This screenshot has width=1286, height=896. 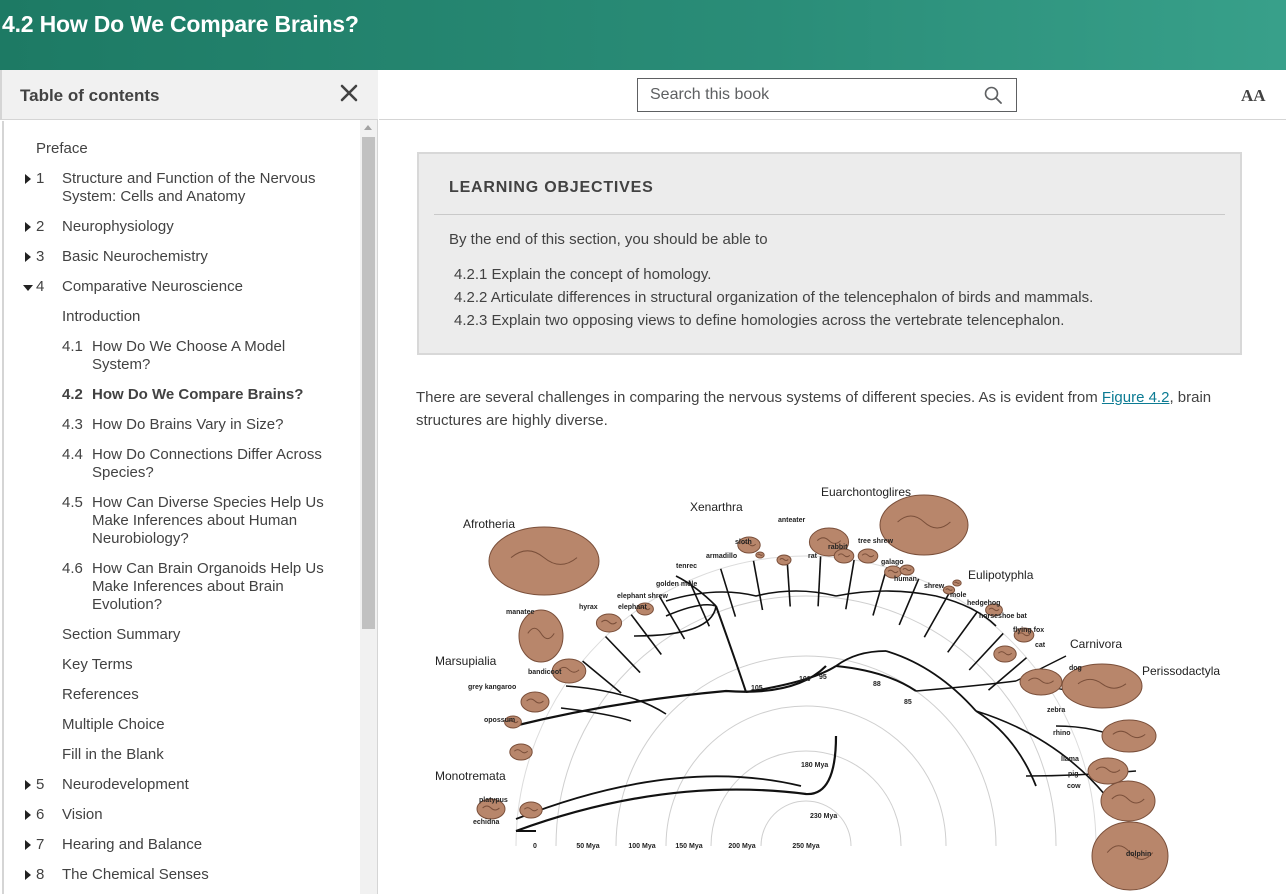 I want to click on scrollbar-thumb, so click(x=368, y=383).